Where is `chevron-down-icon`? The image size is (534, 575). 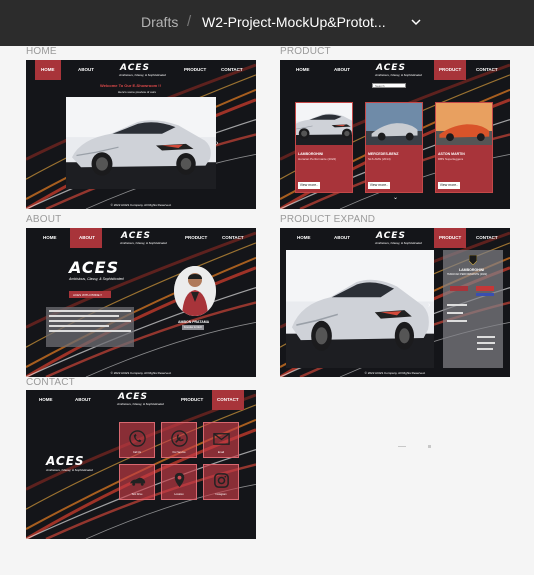
chevron-down-icon is located at coordinates (416, 22).